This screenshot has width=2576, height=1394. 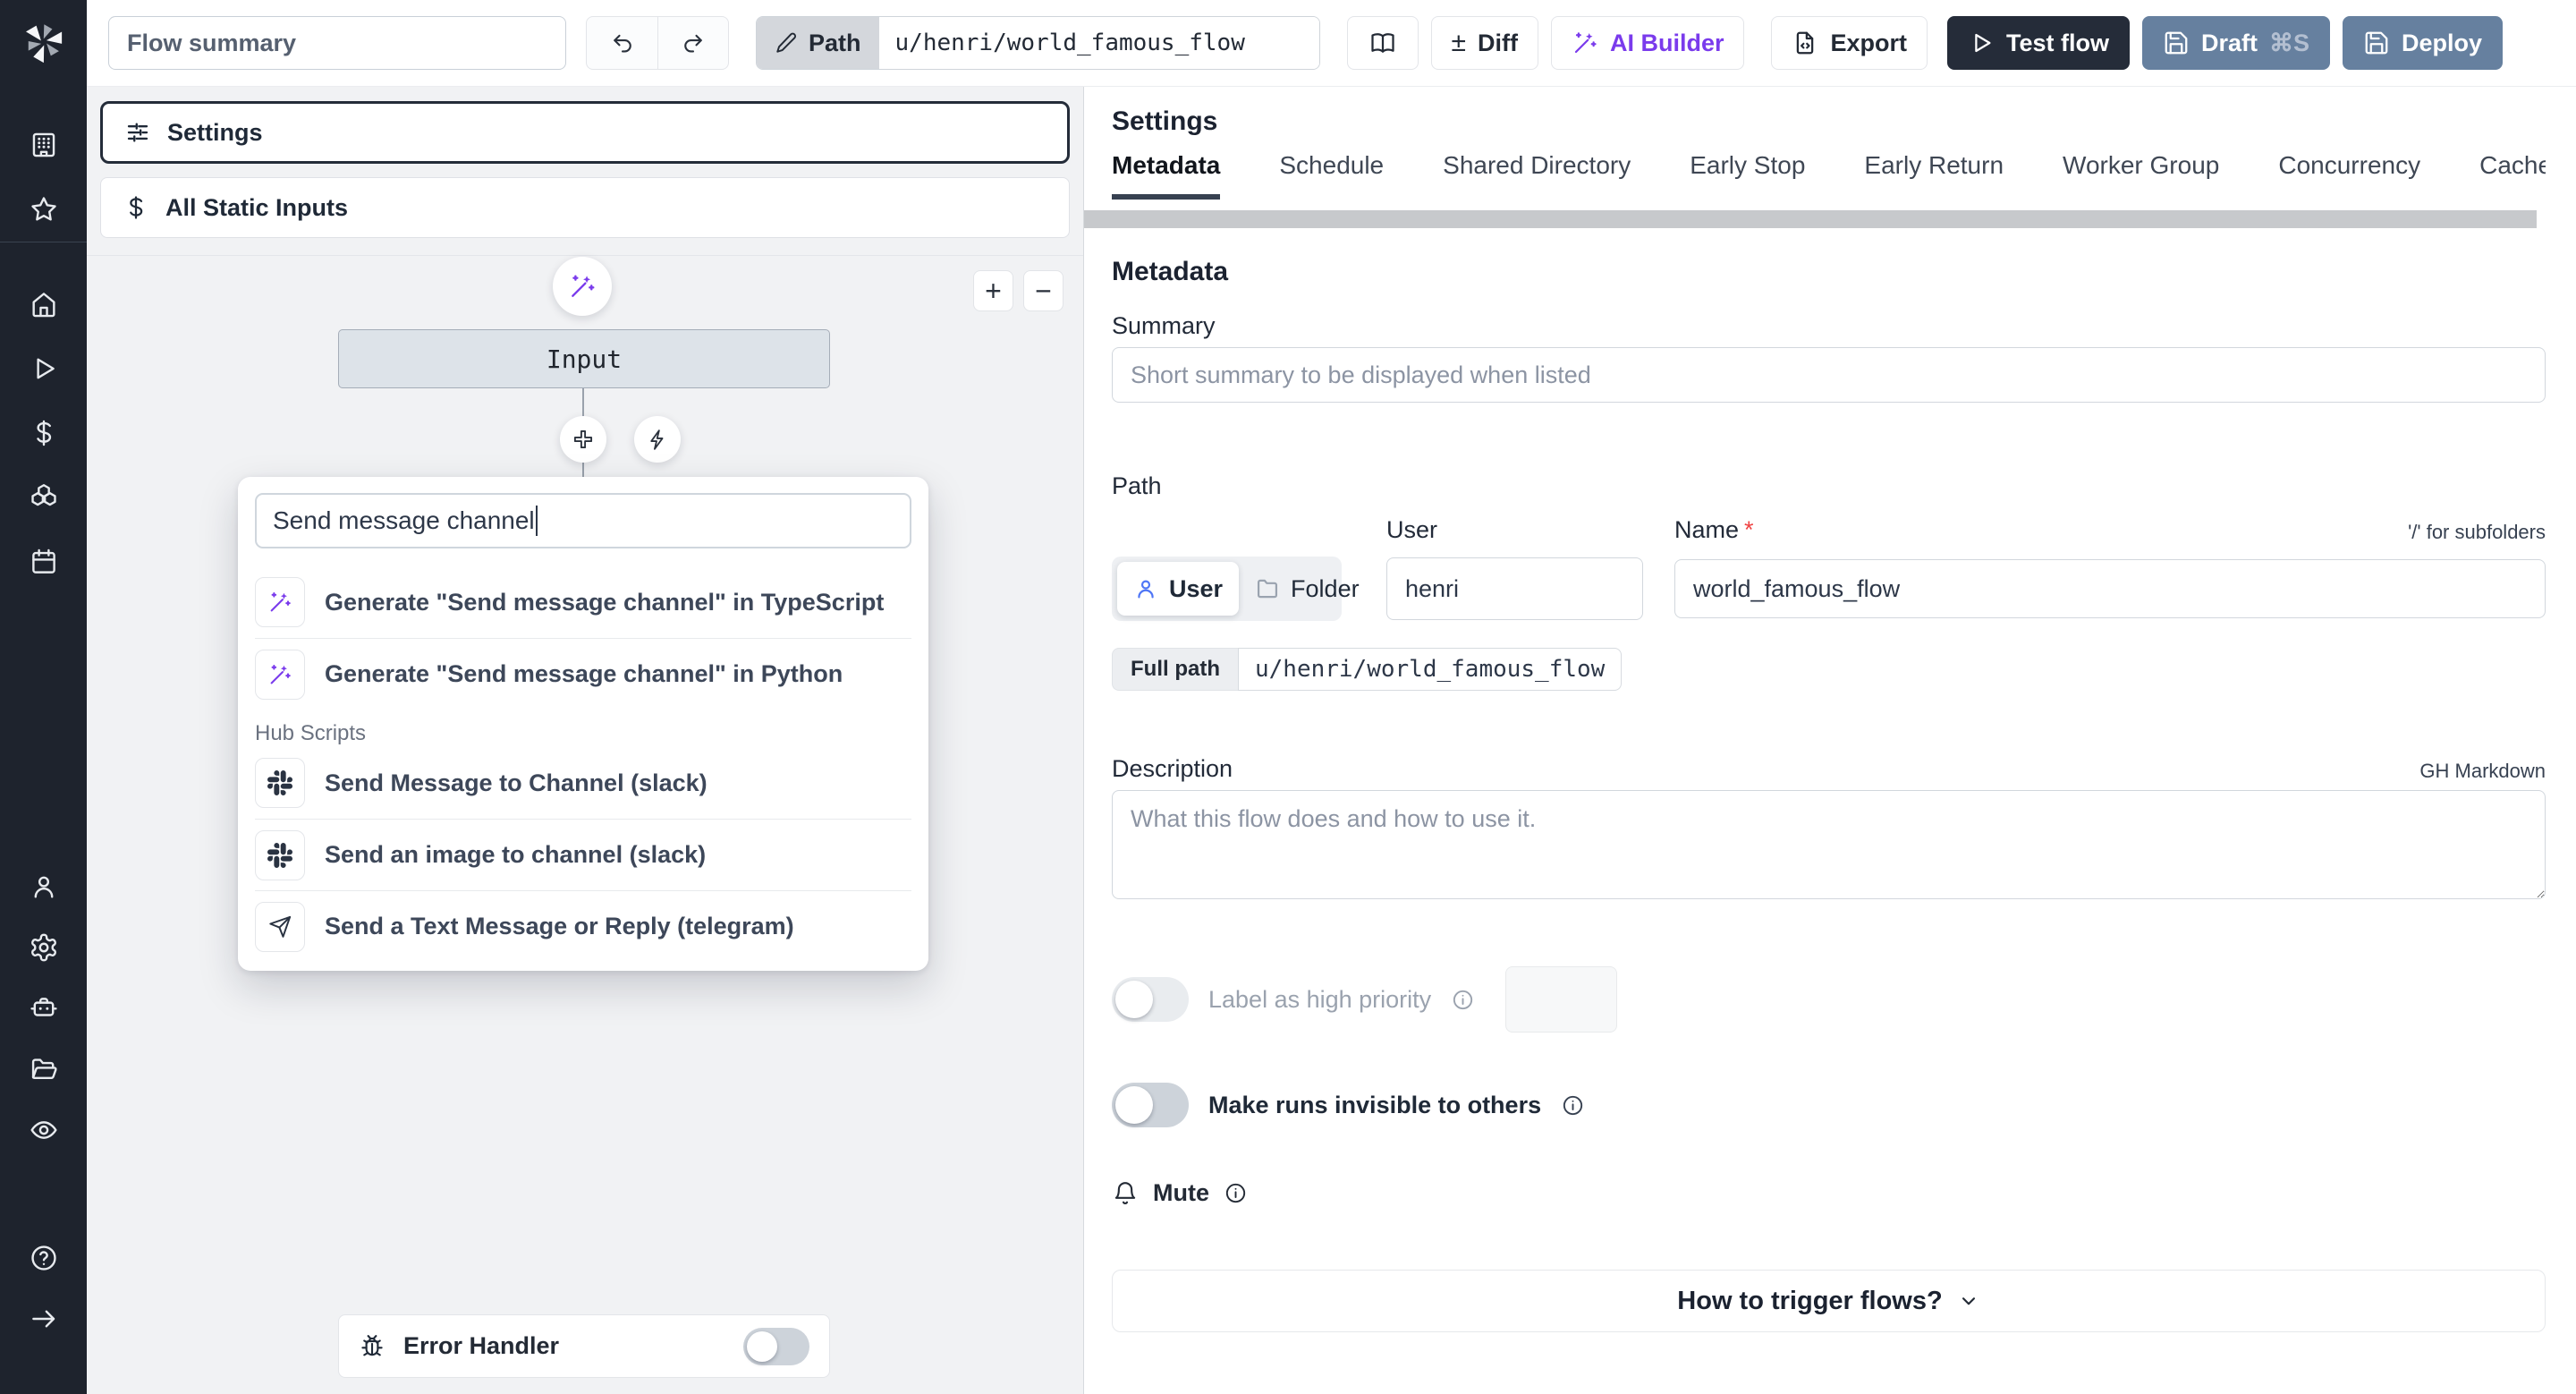 What do you see at coordinates (559, 926) in the screenshot?
I see `step-result-label: Send a Text Message or Reply (telegram)` at bounding box center [559, 926].